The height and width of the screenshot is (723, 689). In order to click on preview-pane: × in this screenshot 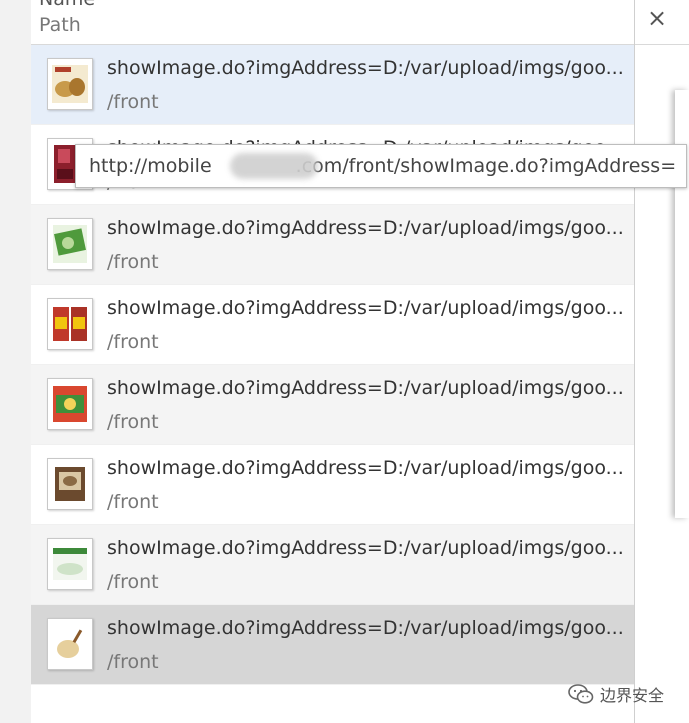, I will do `click(662, 361)`.